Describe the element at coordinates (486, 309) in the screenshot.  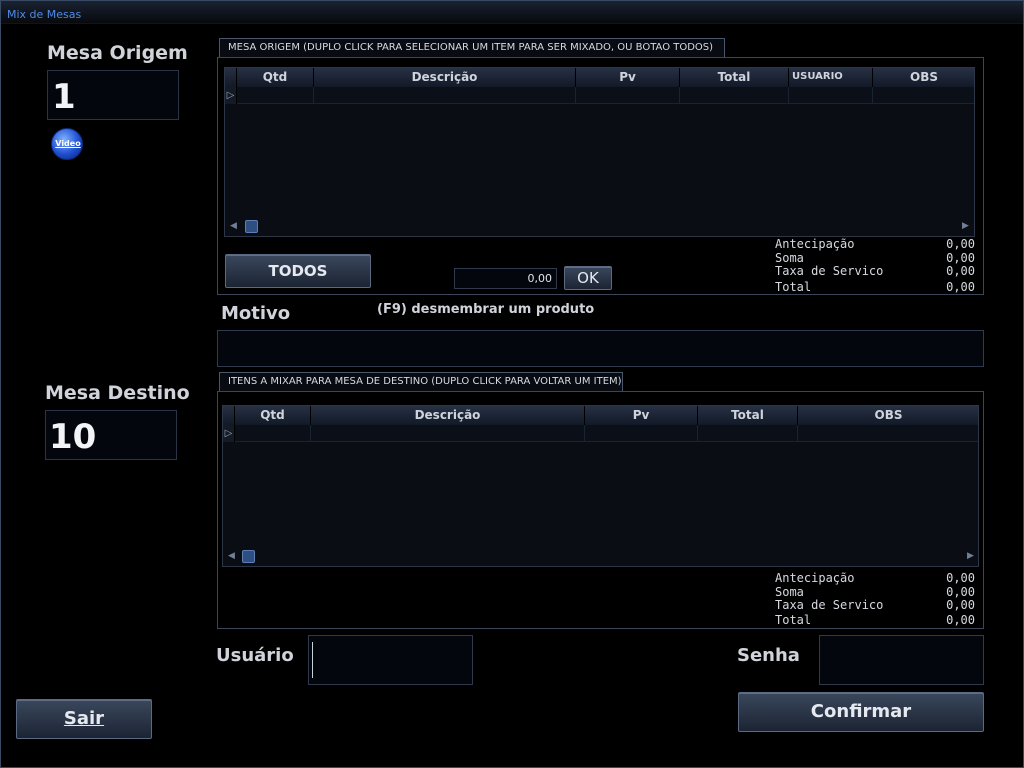
I see `motivo-hint: (F9) desmembrar um produto` at that location.